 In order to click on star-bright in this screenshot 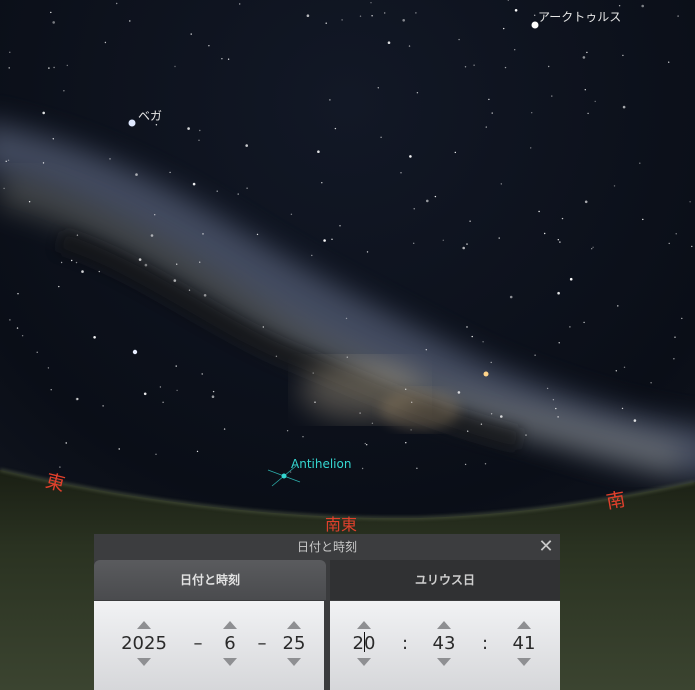, I will do `click(135, 352)`.